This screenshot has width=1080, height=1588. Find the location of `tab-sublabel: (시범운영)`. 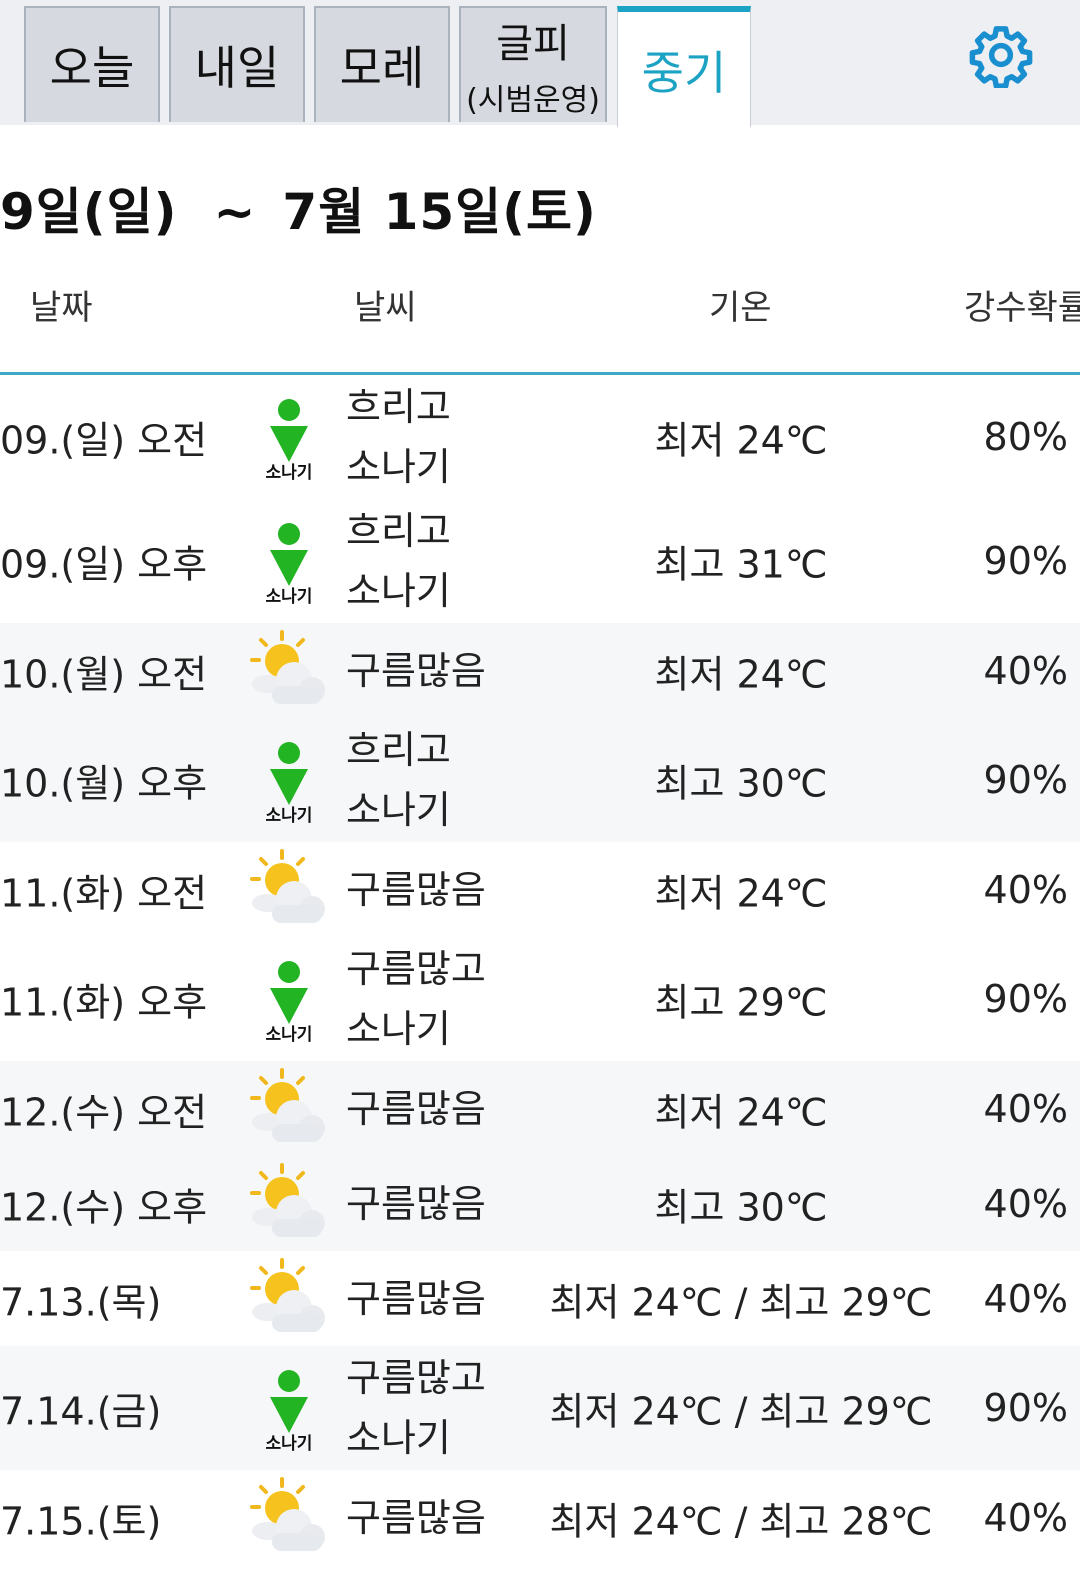

tab-sublabel: (시범운영) is located at coordinates (533, 100).